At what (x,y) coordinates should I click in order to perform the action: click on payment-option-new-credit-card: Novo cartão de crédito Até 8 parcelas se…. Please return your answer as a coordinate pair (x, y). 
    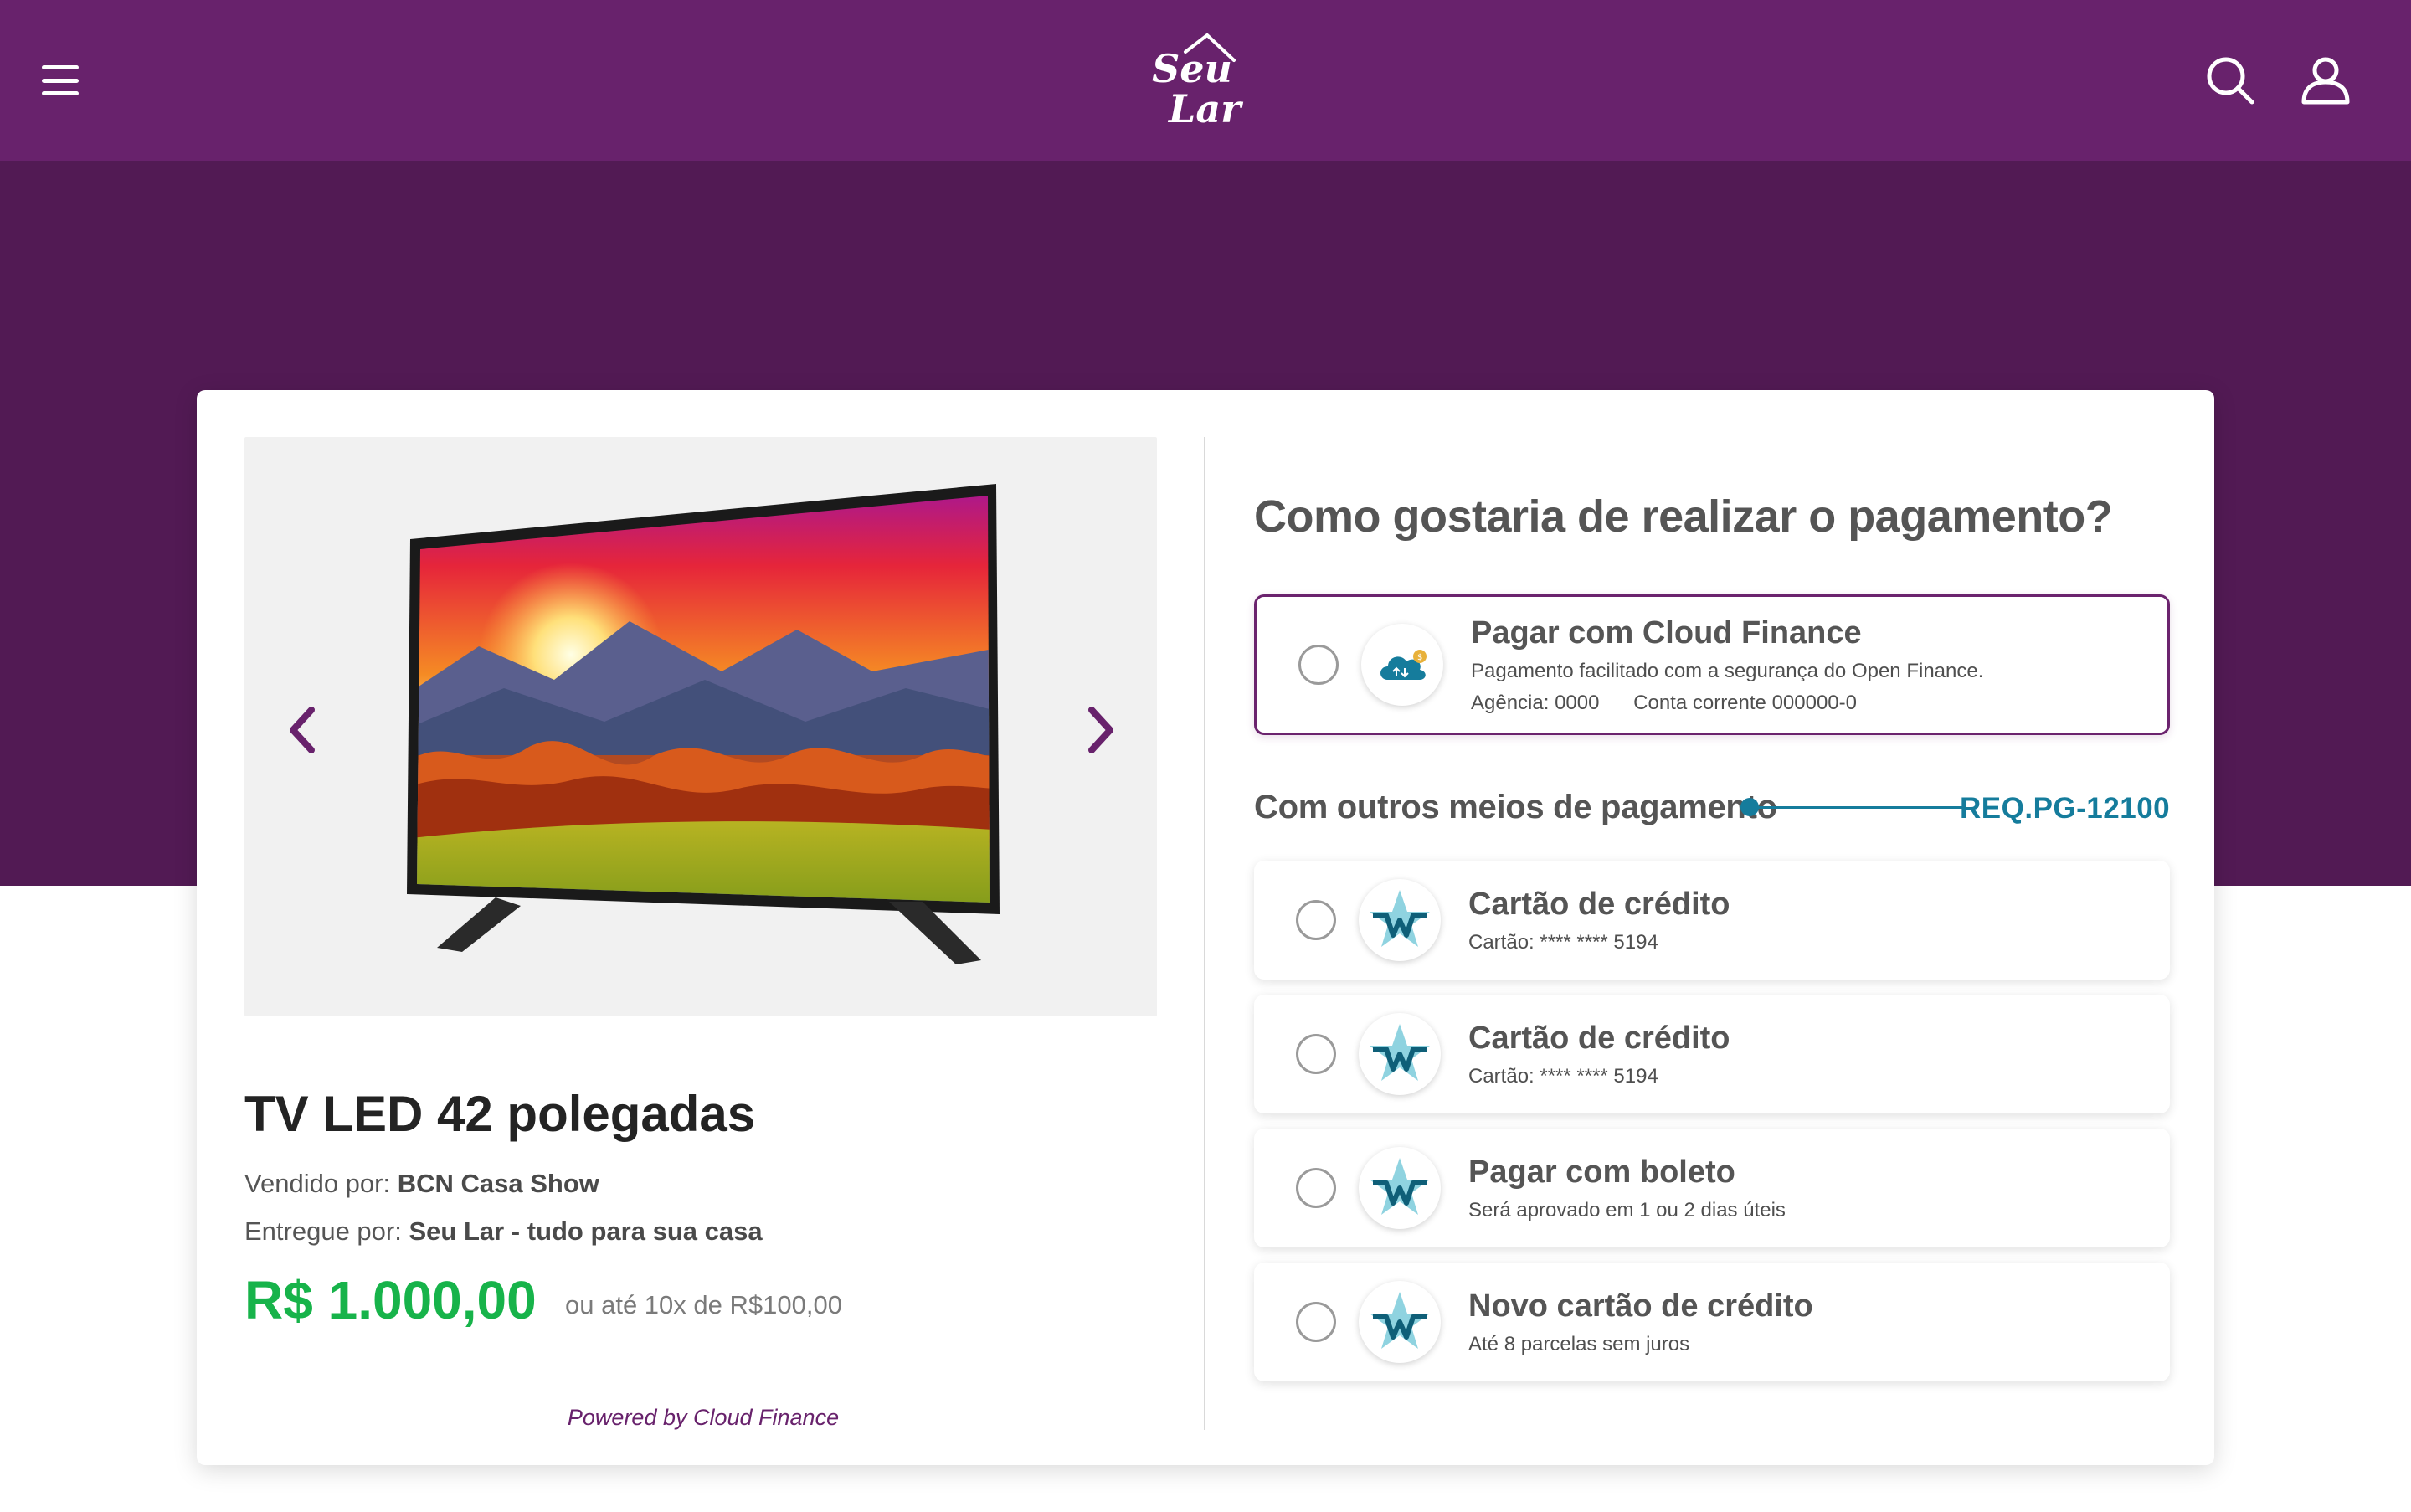
    Looking at the image, I should click on (1712, 1322).